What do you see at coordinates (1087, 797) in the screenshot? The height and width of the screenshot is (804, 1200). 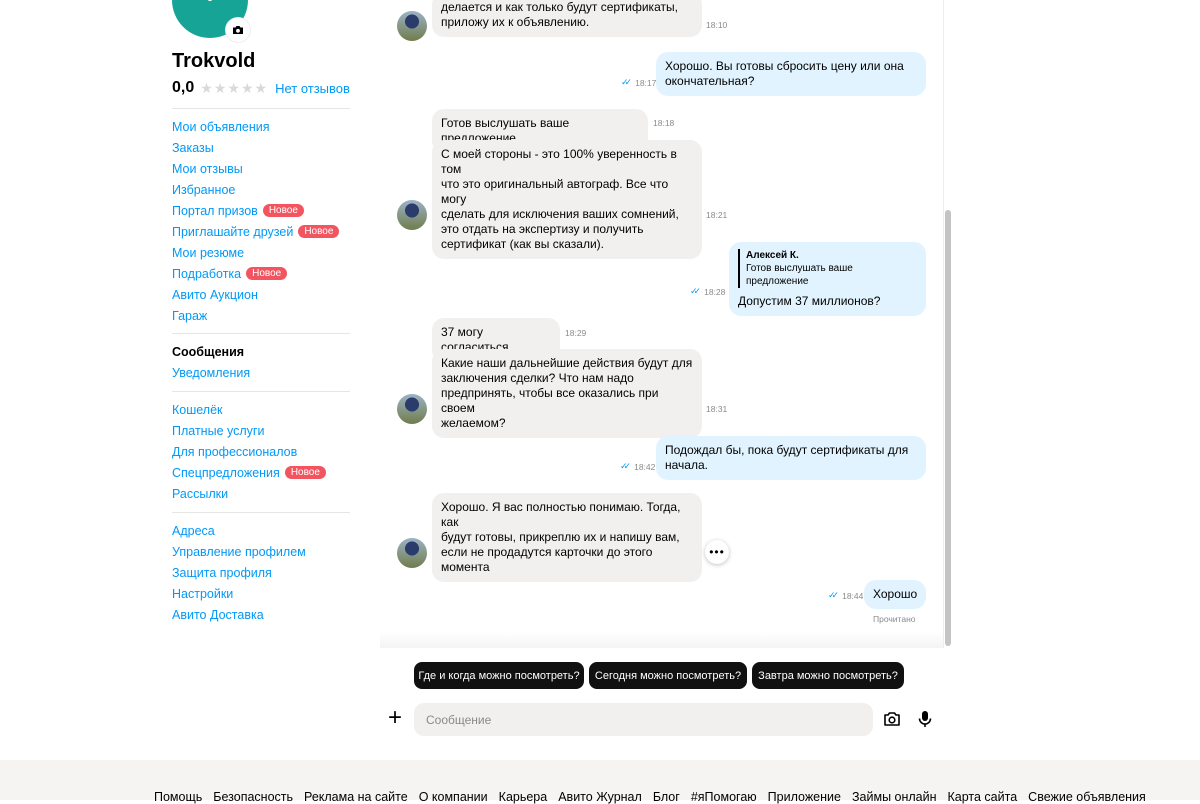 I see `footer-link: Свежие объявления` at bounding box center [1087, 797].